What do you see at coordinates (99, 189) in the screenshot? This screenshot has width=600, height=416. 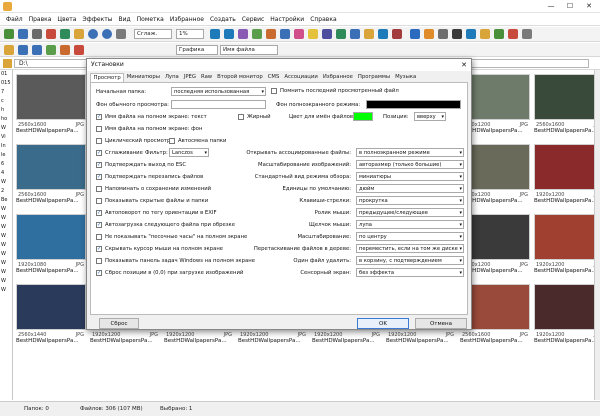 I see `remind-save-checkbox` at bounding box center [99, 189].